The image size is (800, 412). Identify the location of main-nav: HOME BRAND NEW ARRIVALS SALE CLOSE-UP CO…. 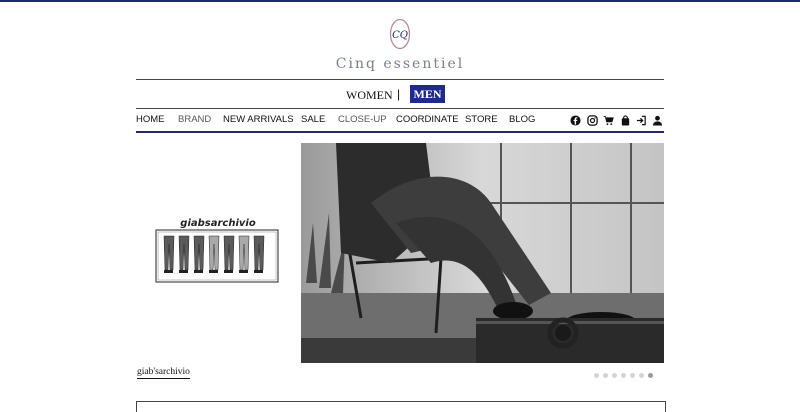
(400, 121).